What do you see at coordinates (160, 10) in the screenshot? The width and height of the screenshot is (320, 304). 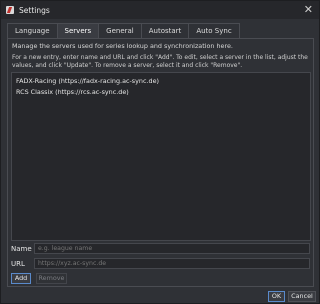 I see `title-bar: Settings ✕` at bounding box center [160, 10].